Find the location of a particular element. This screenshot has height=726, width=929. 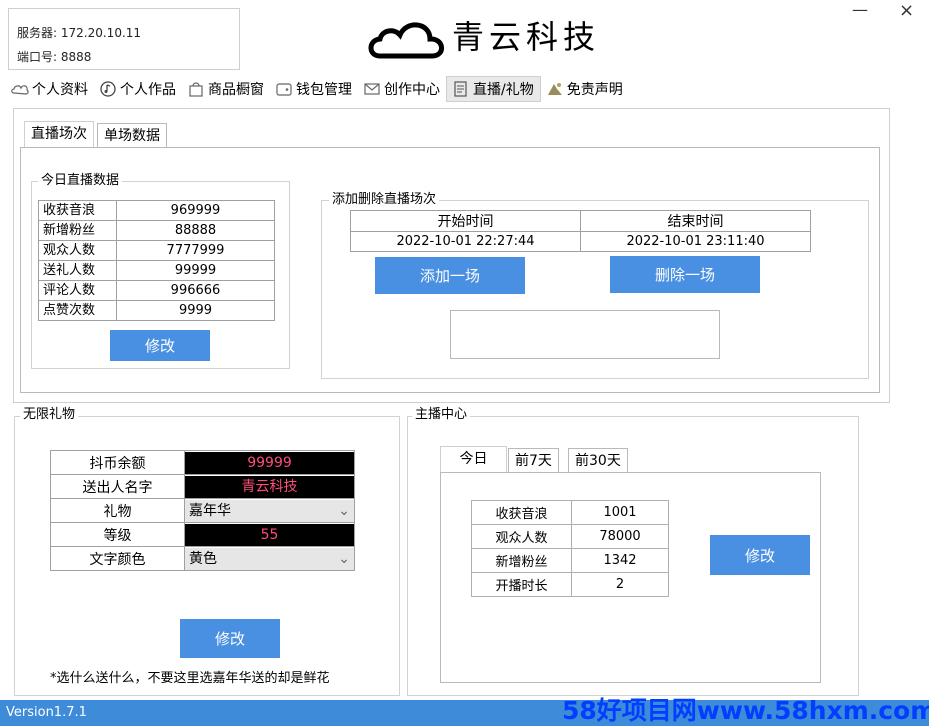

main-tabs: 个人资料 个人作品 商品橱窗 钱包管理 创作中心 直播/礼物 免责声明 is located at coordinates (317, 89).